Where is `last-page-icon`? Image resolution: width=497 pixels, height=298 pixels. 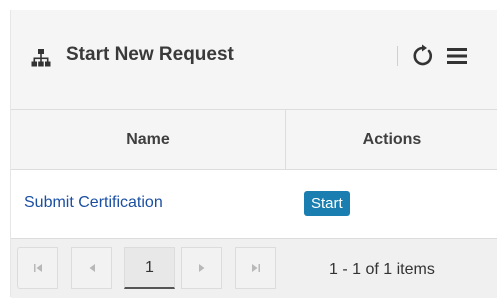
last-page-icon is located at coordinates (255, 268).